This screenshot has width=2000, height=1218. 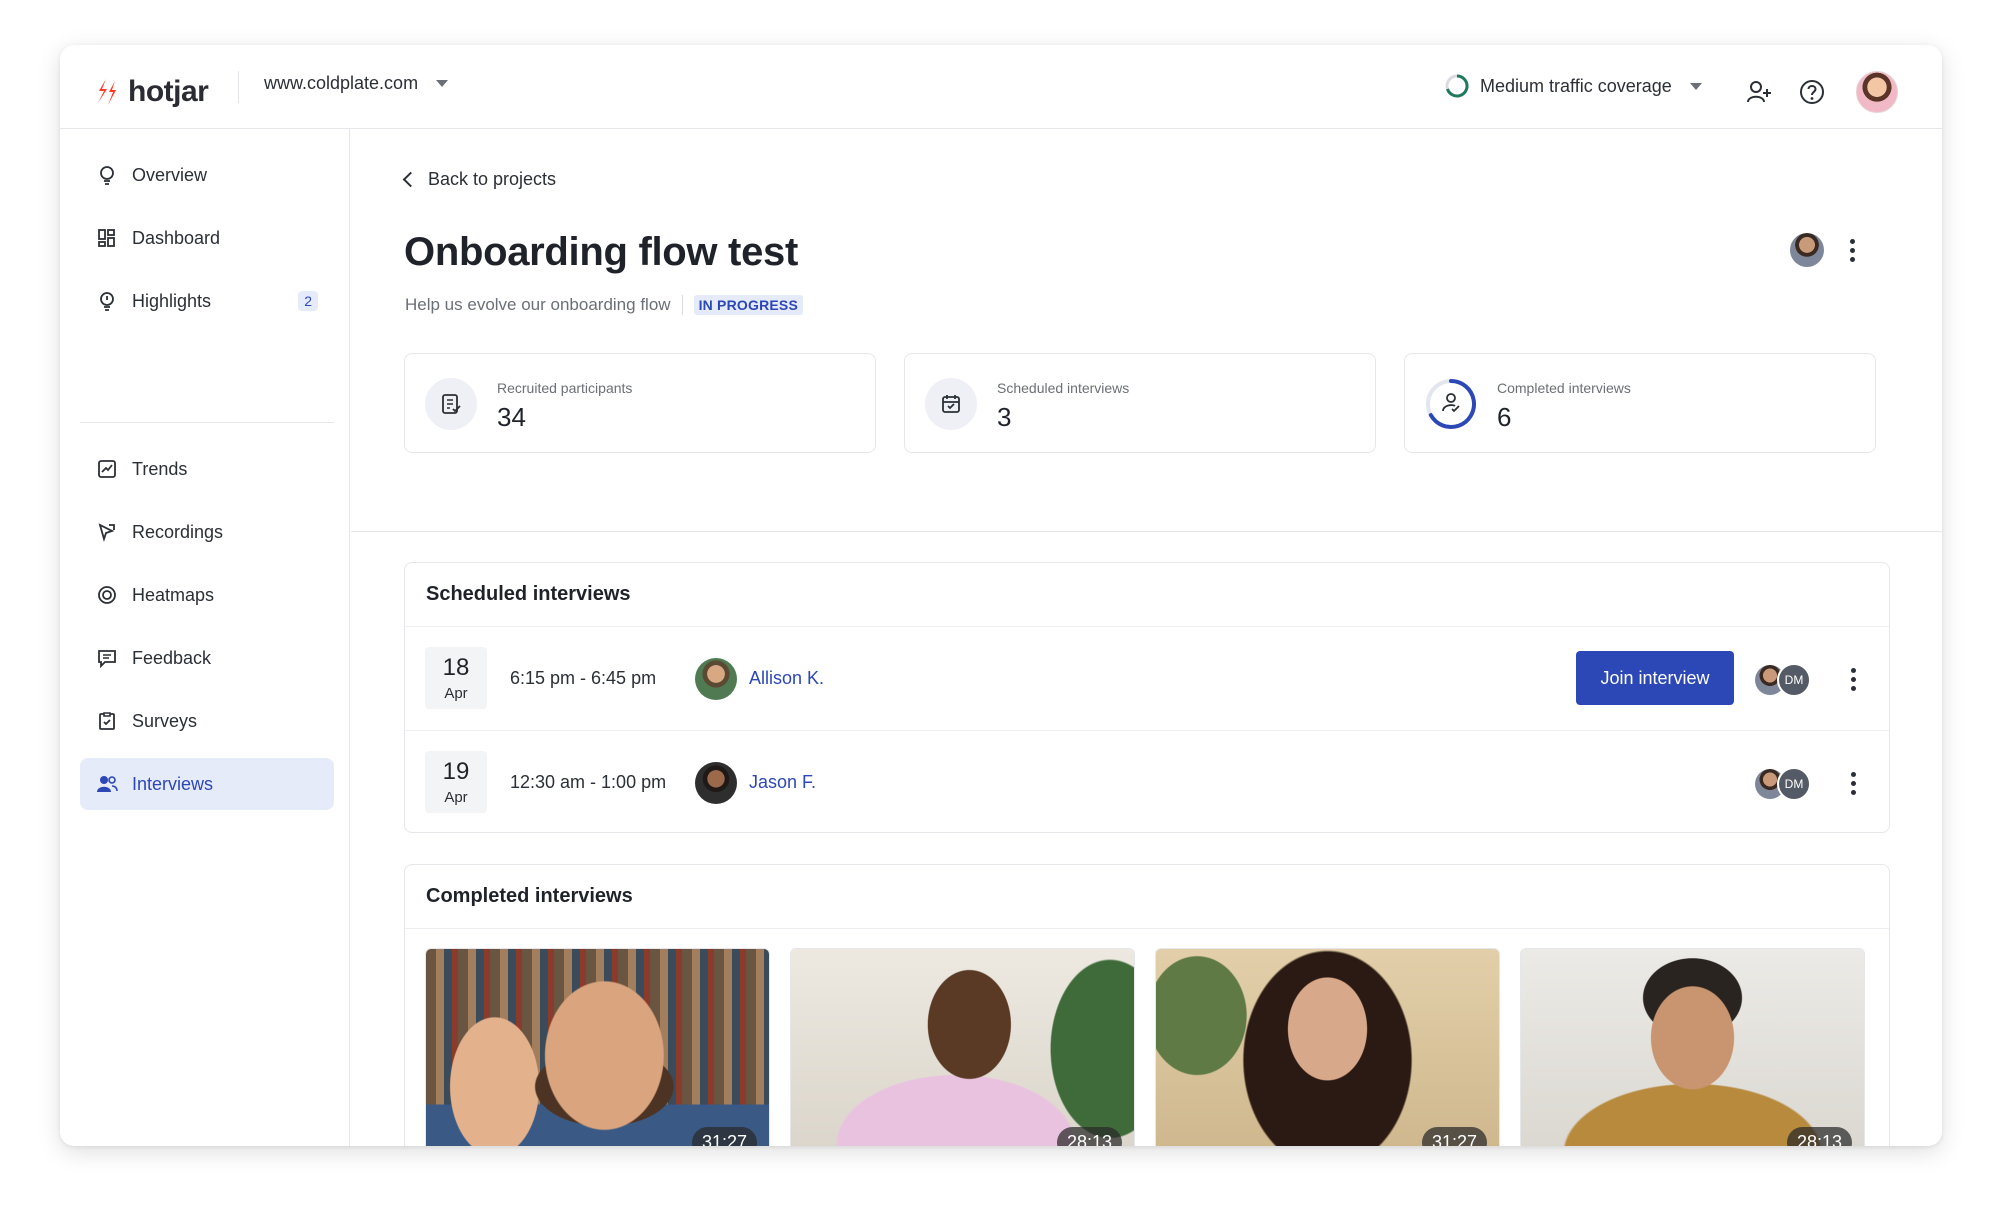 What do you see at coordinates (207, 422) in the screenshot?
I see `sidebar-divider` at bounding box center [207, 422].